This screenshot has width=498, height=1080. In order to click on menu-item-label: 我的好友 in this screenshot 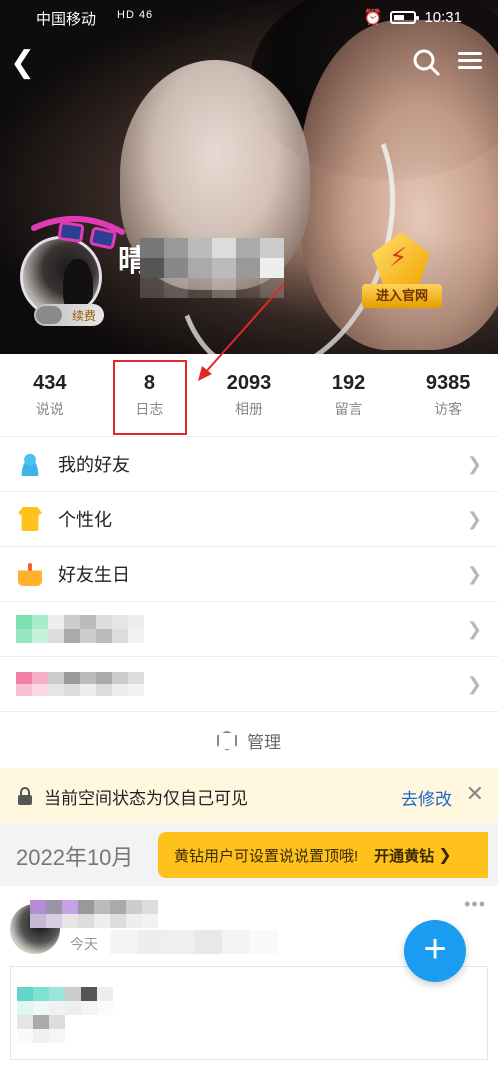, I will do `click(94, 465)`.